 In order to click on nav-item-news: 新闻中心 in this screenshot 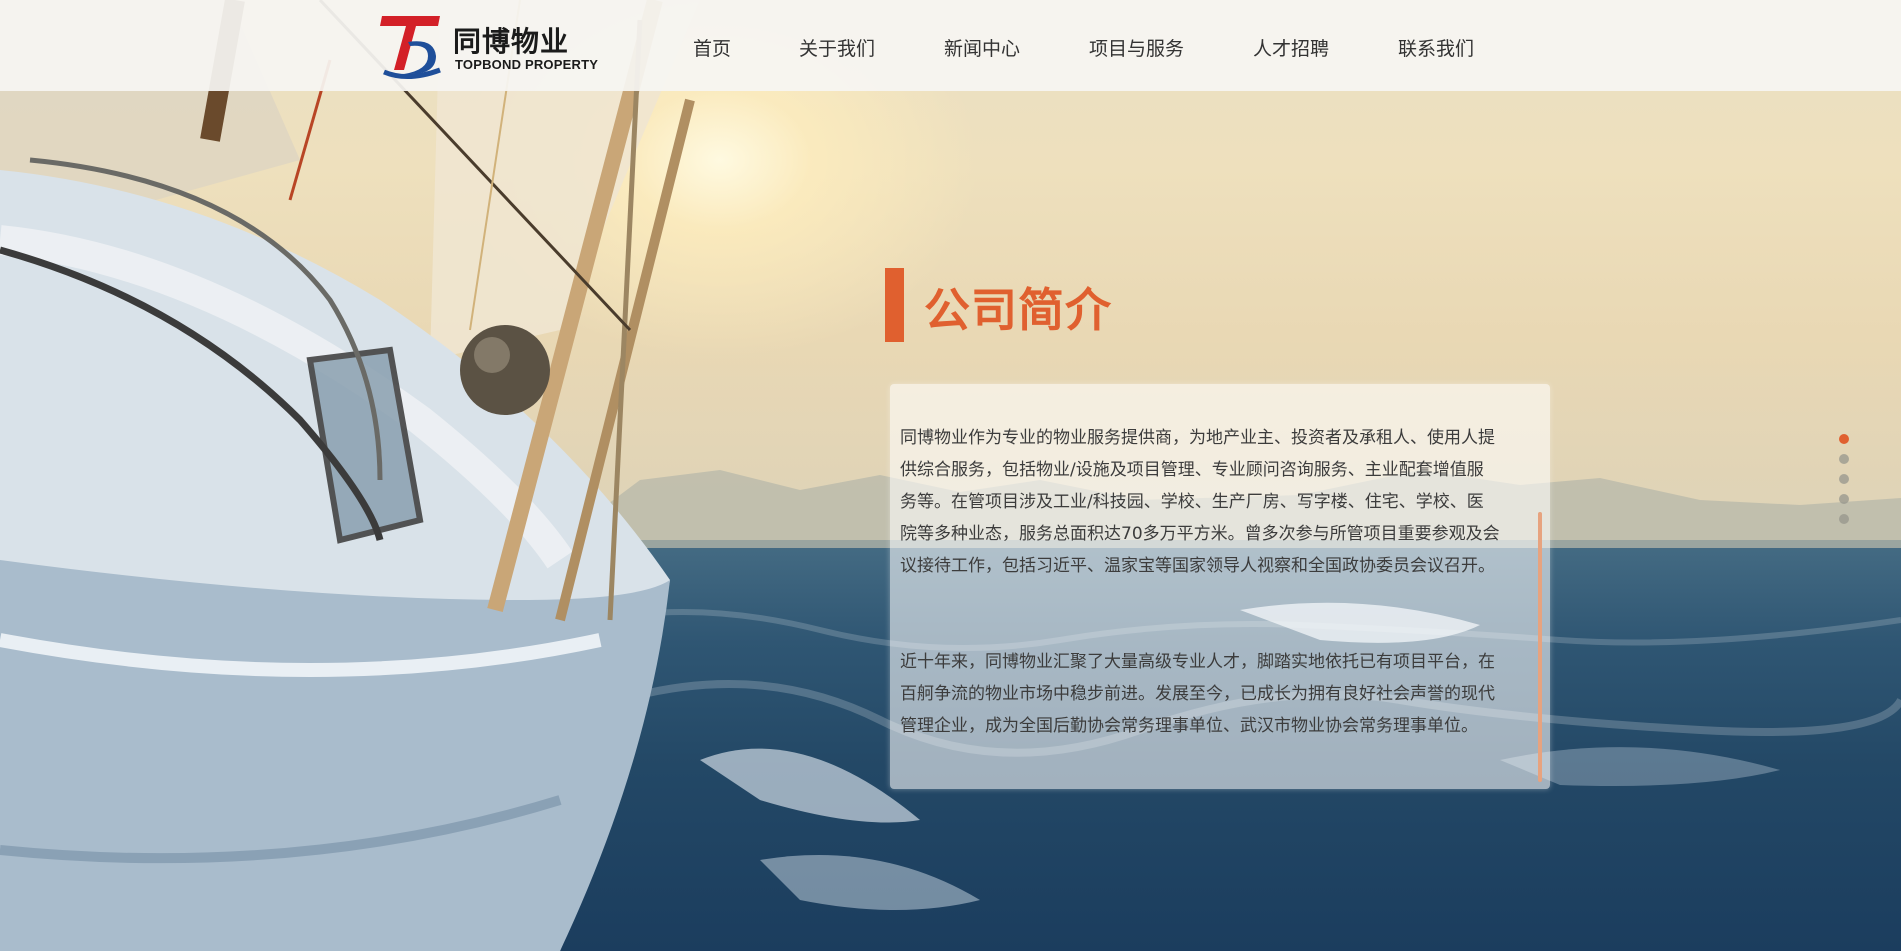, I will do `click(982, 47)`.